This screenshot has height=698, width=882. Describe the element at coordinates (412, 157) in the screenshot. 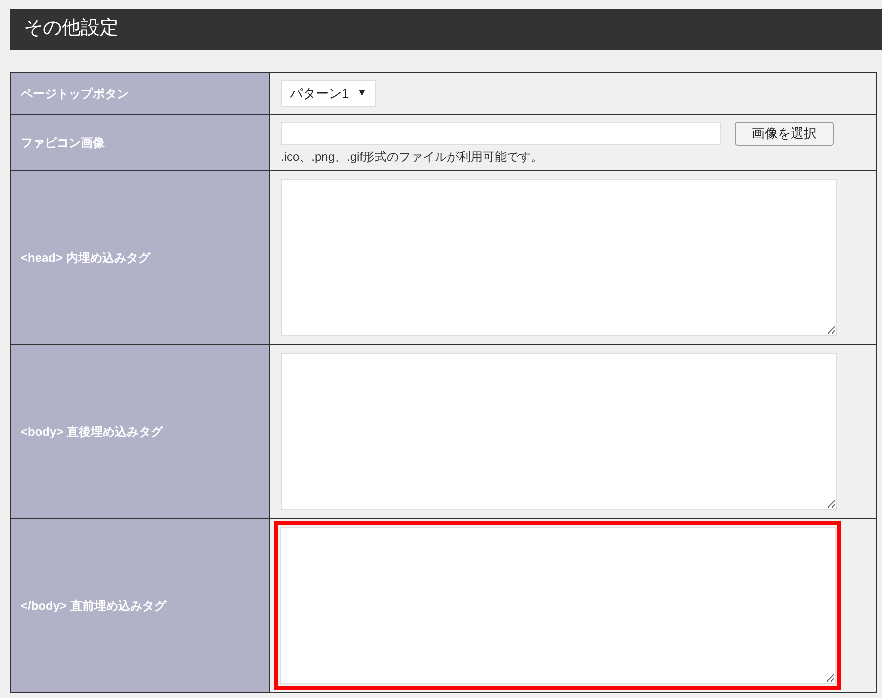

I see `file-format-hint: .ico、.png、.gif形式のファイルが利用可能です。` at that location.